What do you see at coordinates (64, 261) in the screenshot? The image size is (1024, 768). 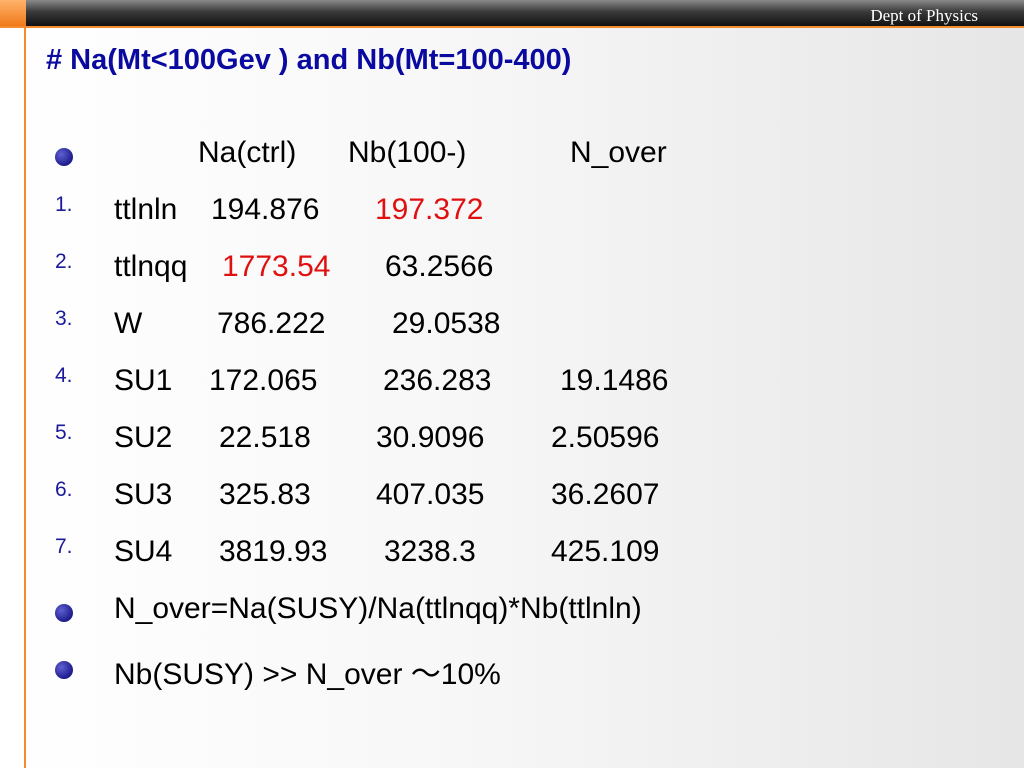 I see `row-number: 2.` at bounding box center [64, 261].